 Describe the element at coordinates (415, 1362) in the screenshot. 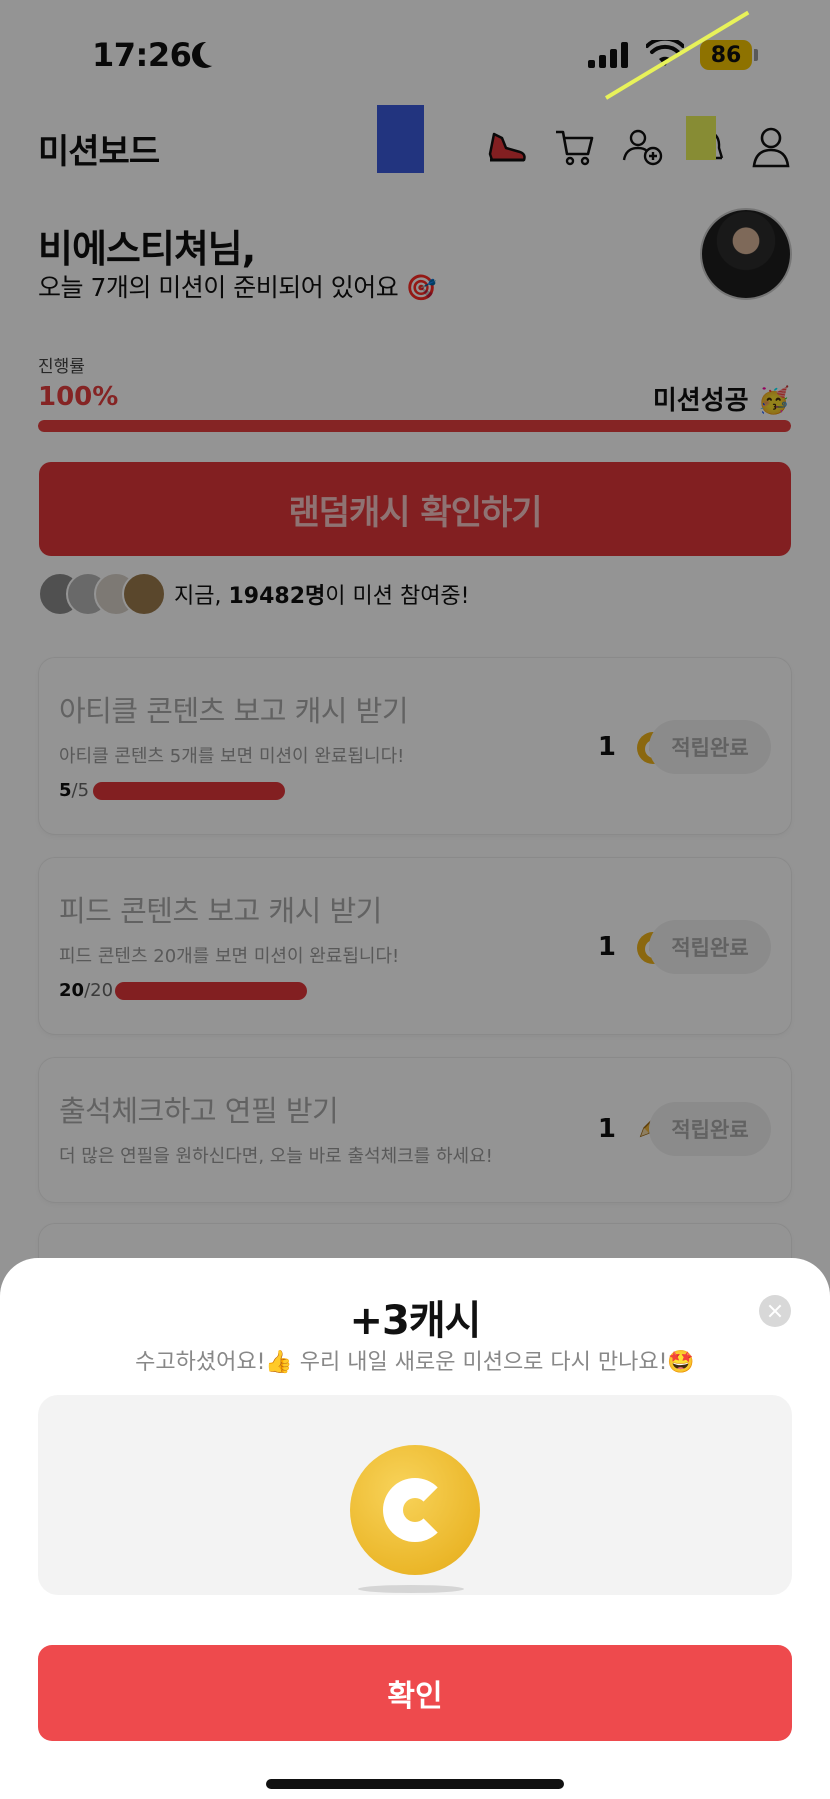

I see `reward-subtitle: 수고하셨어요!👍 우리 내일 새로운 미션으로 다시 만나요!🤩` at that location.